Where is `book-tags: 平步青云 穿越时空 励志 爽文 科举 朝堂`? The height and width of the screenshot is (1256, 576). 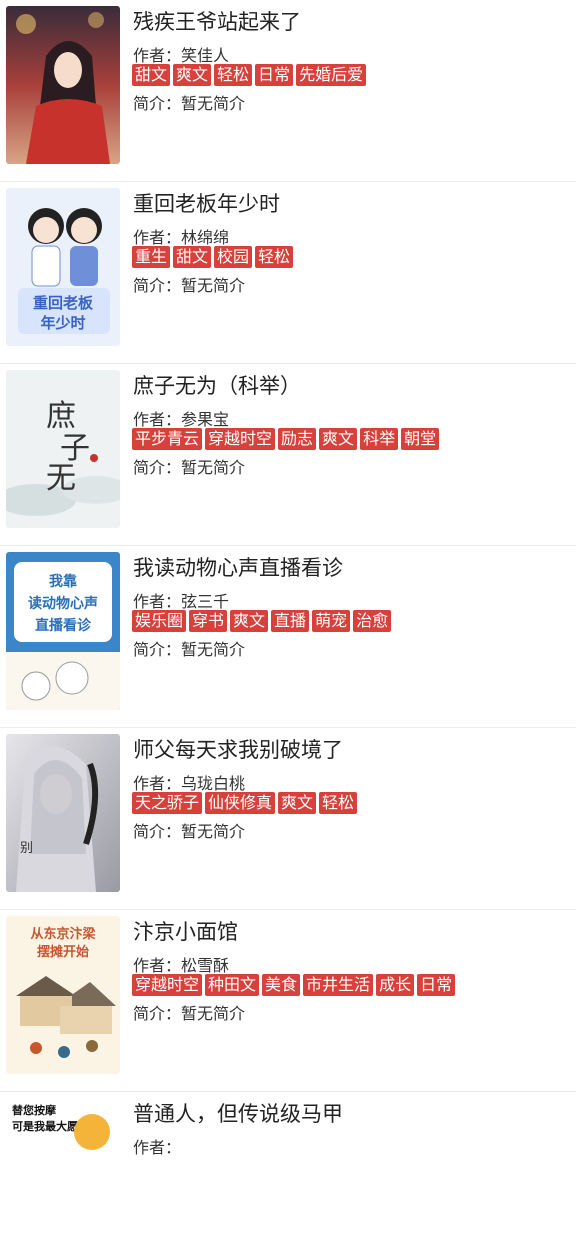
book-tags: 平步青云 穿越时空 励志 爽文 科举 朝堂 is located at coordinates (286, 439).